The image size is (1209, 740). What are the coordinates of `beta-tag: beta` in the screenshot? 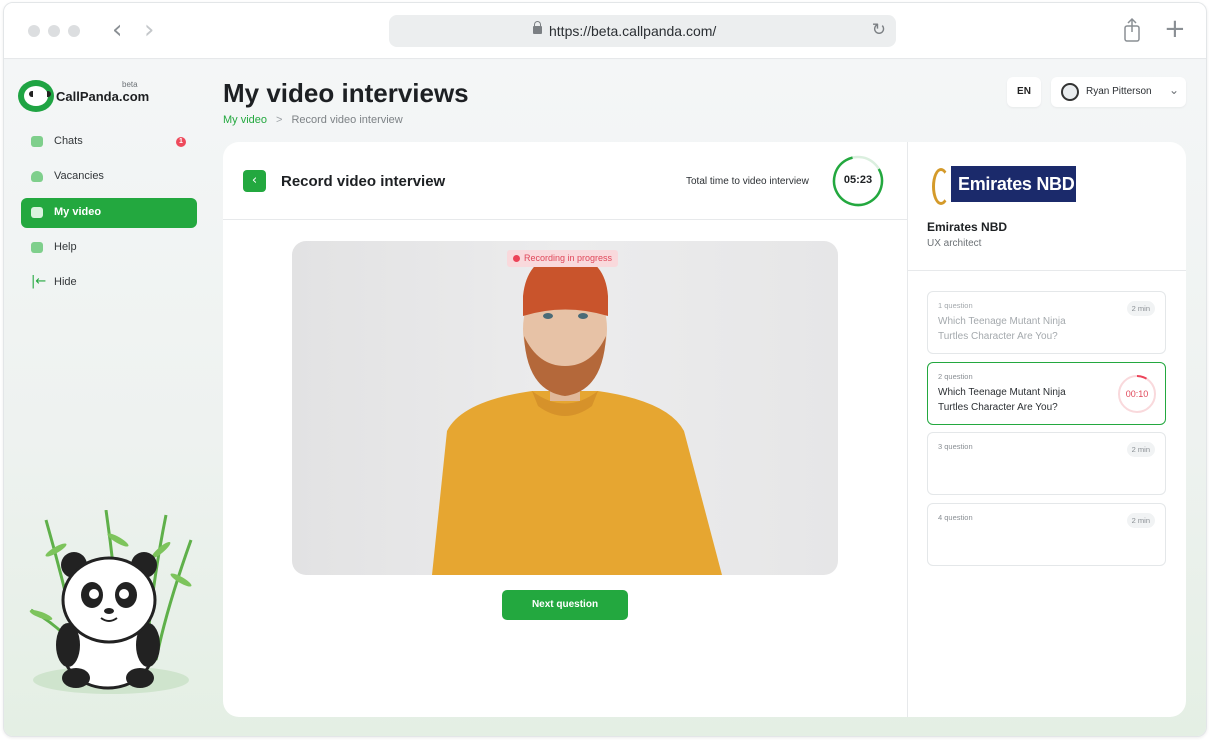 It's located at (130, 84).